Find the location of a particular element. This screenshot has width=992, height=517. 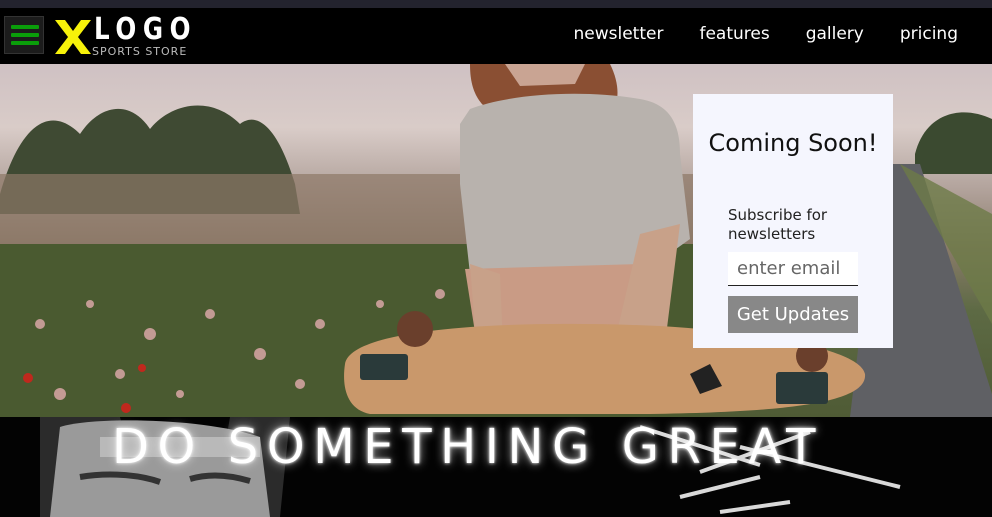

panel-description: Subscribe for newsletters is located at coordinates (778, 224).